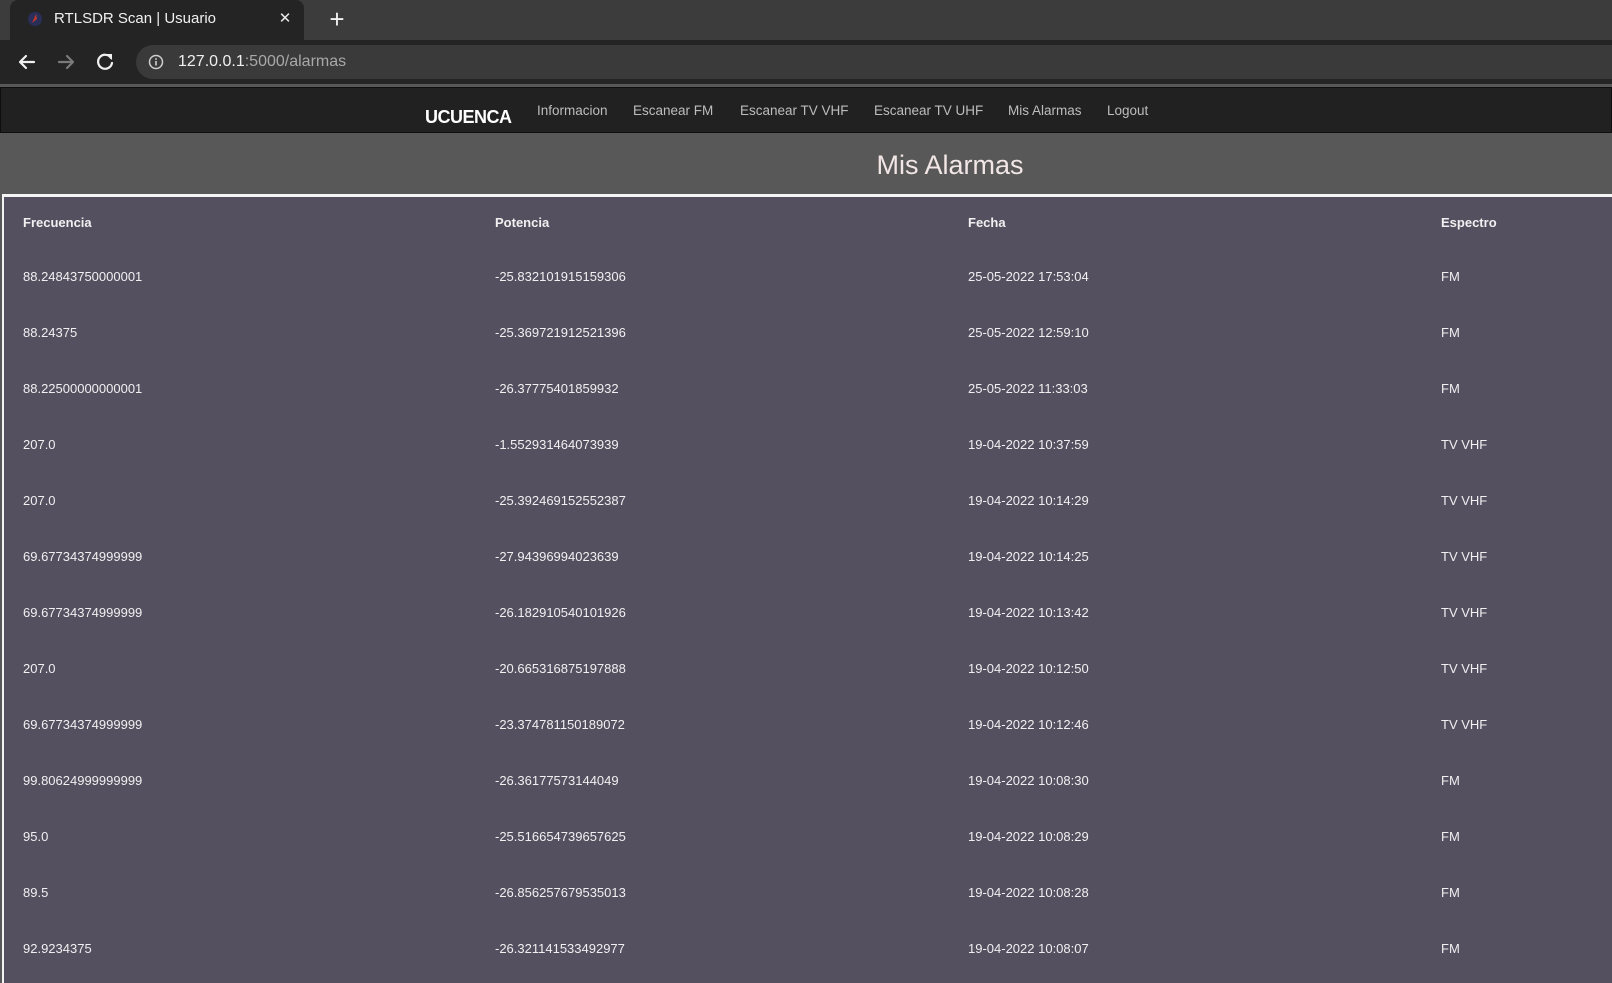 The width and height of the screenshot is (1612, 983). What do you see at coordinates (1028, 948) in the screenshot?
I see `fecha-cell: 19-04-2022 10:08:07` at bounding box center [1028, 948].